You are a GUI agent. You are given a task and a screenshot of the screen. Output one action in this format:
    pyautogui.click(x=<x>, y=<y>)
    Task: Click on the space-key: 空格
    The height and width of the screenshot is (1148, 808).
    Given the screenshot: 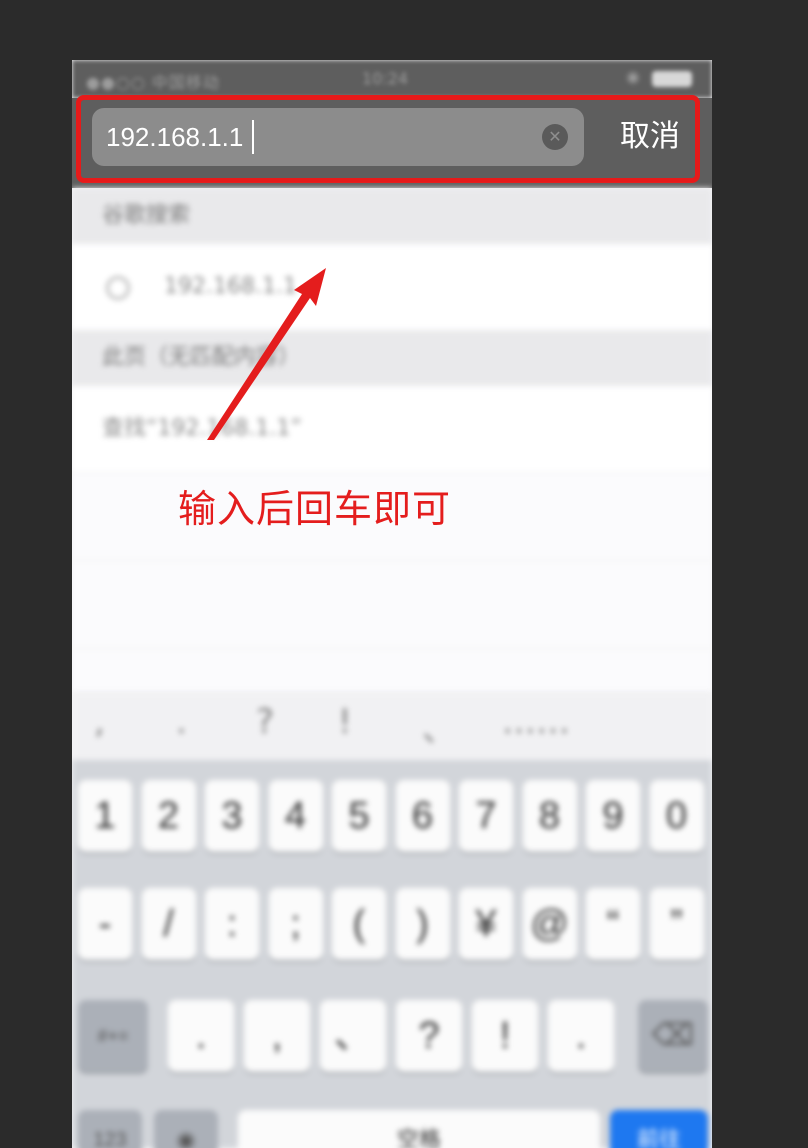 What is the action you would take?
    pyautogui.click(x=419, y=1129)
    